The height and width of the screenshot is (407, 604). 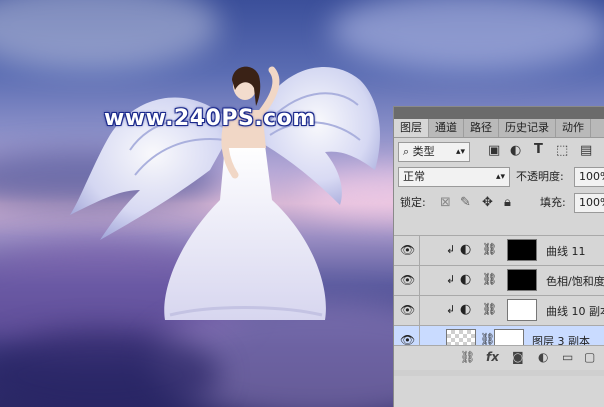 What do you see at coordinates (499, 280) in the screenshot?
I see `layer-row-hue-saturation: 👁︎ ↲ ◐ ⛓︎ 色相/饱和度` at bounding box center [499, 280].